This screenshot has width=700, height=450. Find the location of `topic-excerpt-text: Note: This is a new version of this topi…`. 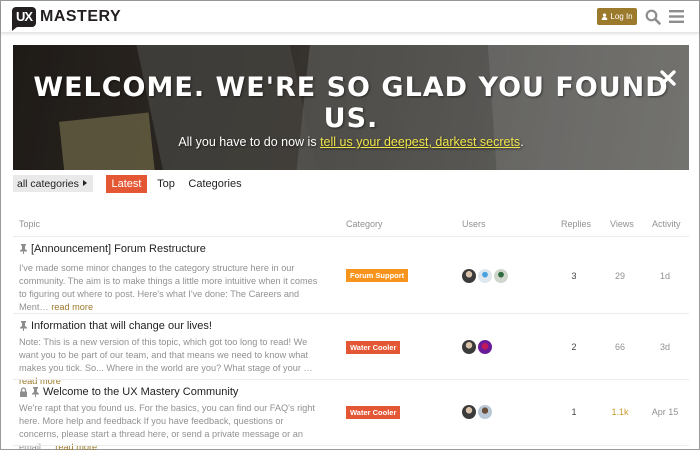

topic-excerpt-text: Note: This is a new version of this topi… is located at coordinates (166, 355).